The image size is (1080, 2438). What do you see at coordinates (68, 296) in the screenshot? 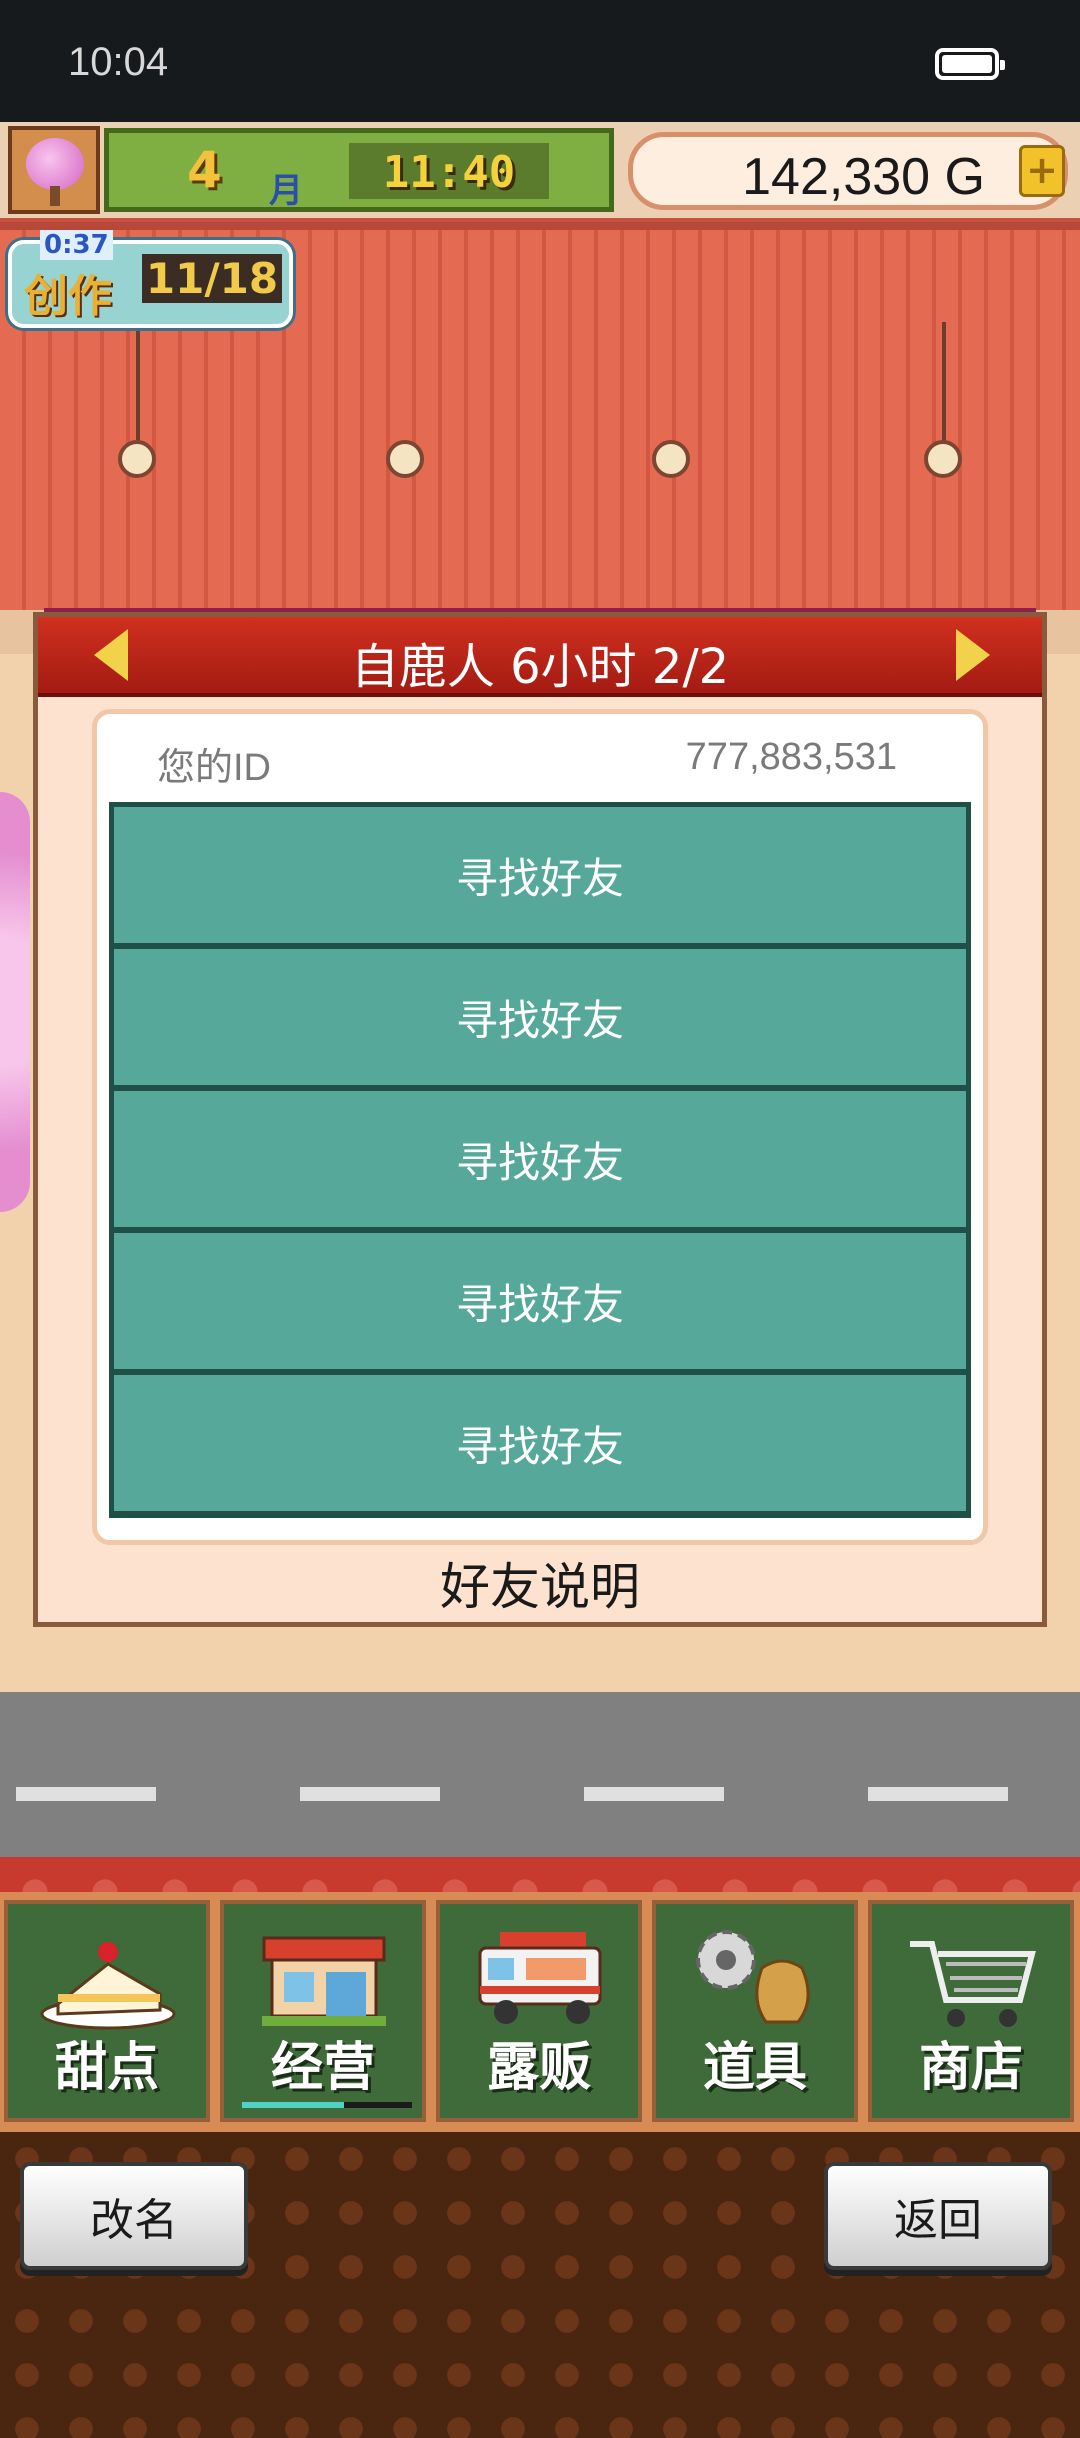
I see `creation-label: 创作` at bounding box center [68, 296].